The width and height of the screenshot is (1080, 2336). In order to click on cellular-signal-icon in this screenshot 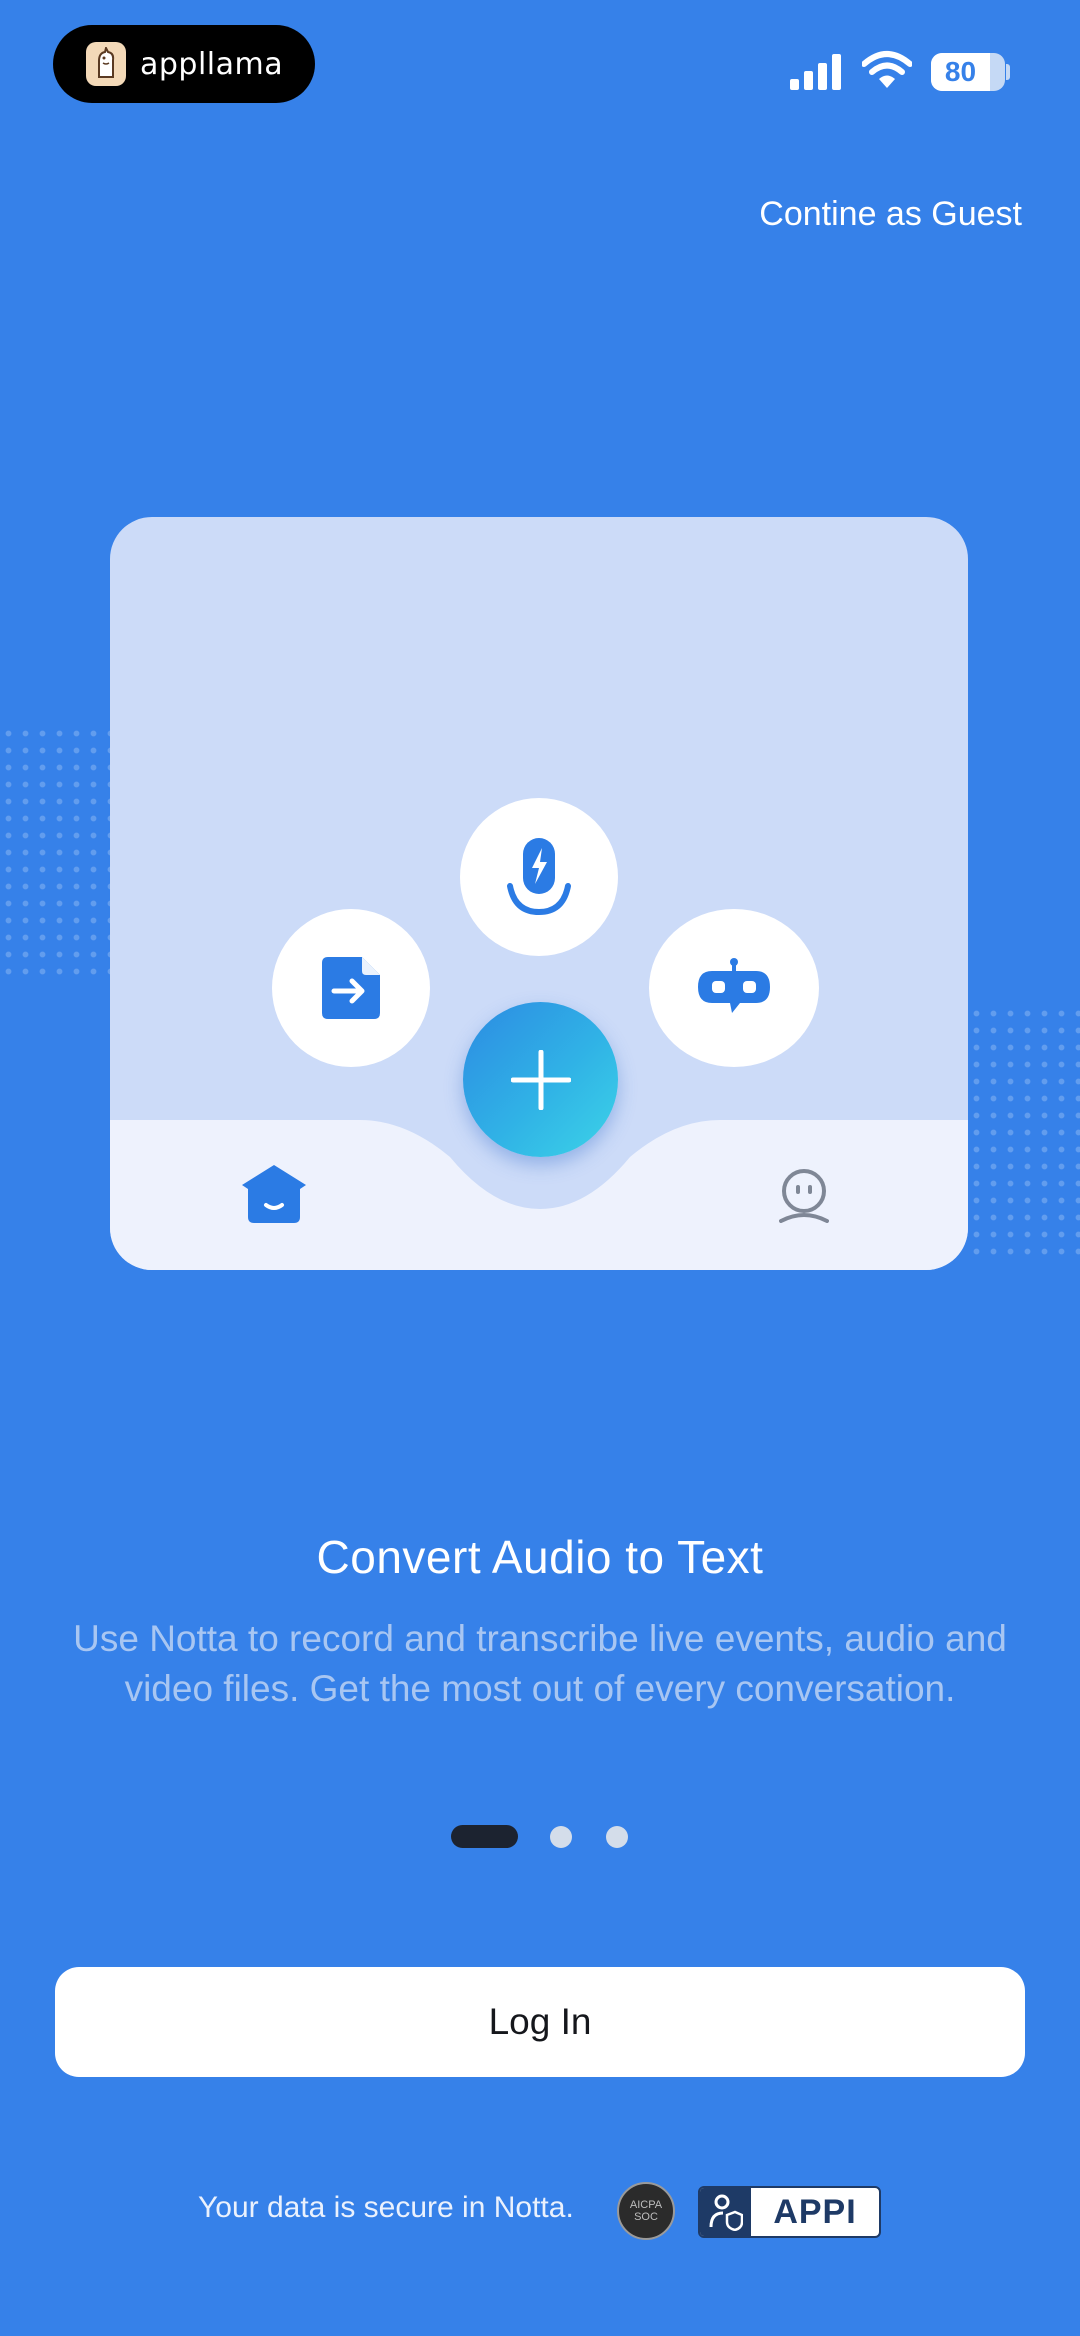, I will do `click(815, 72)`.